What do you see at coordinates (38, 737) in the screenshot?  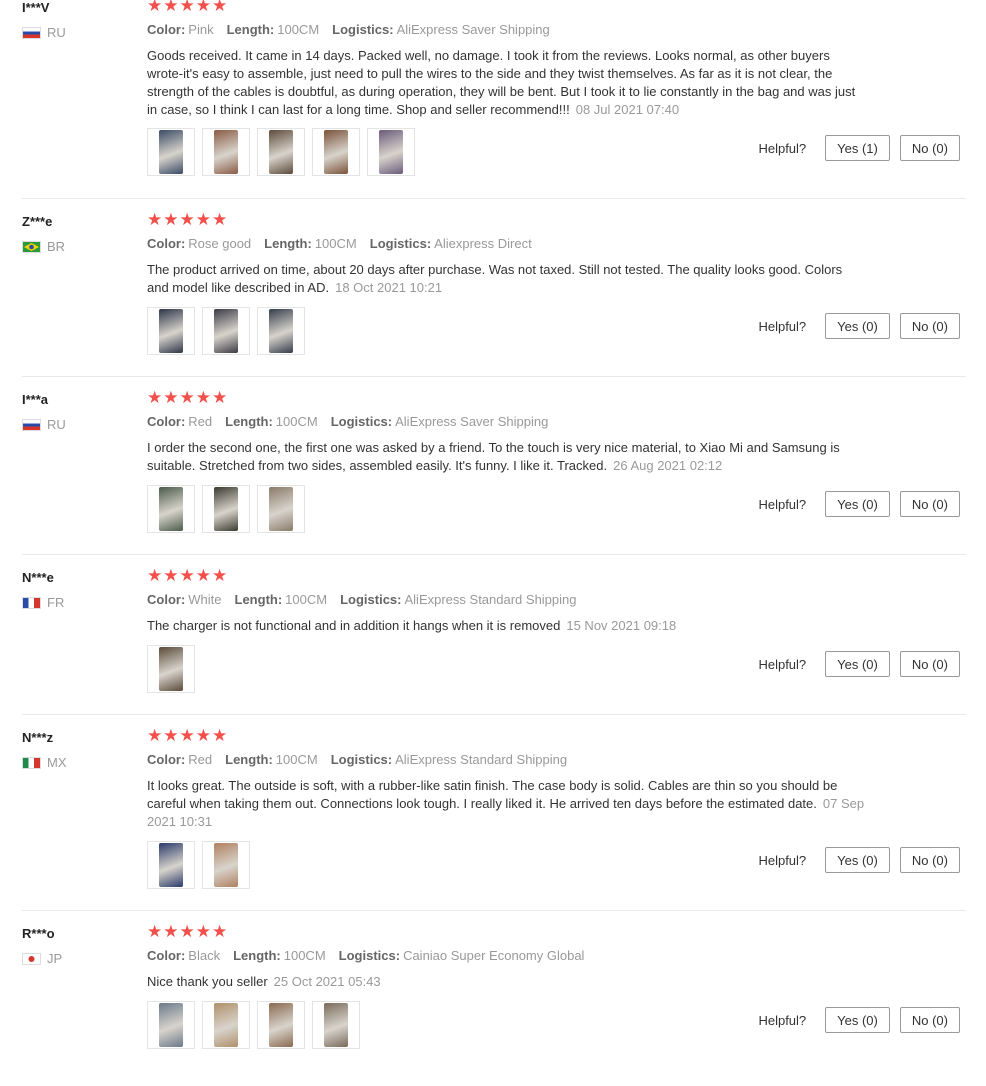 I see `reviewer-name: N***z` at bounding box center [38, 737].